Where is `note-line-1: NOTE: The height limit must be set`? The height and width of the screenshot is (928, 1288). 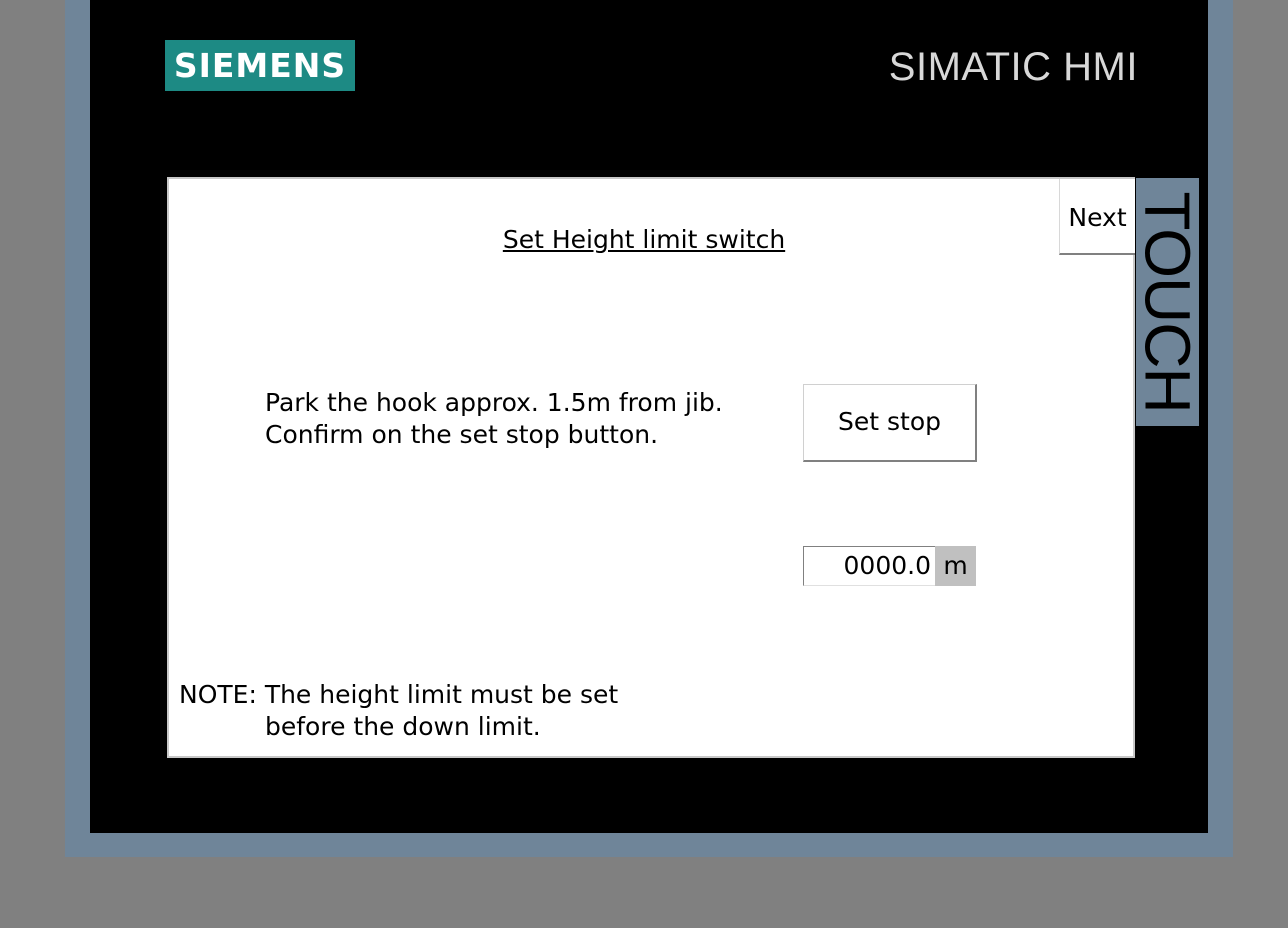 note-line-1: NOTE: The height limit must be set is located at coordinates (399, 694).